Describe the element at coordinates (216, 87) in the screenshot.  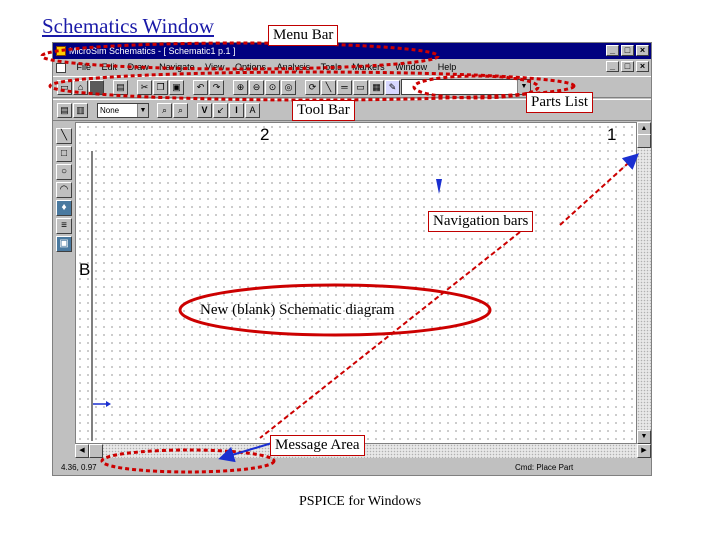
I see `redo-icon: ↷` at that location.